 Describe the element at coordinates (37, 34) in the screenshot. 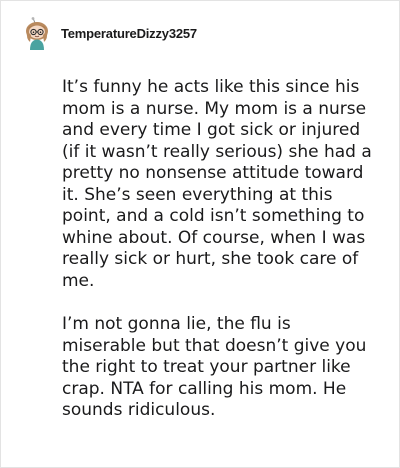

I see `reddit-snoo-avatar-icon` at that location.